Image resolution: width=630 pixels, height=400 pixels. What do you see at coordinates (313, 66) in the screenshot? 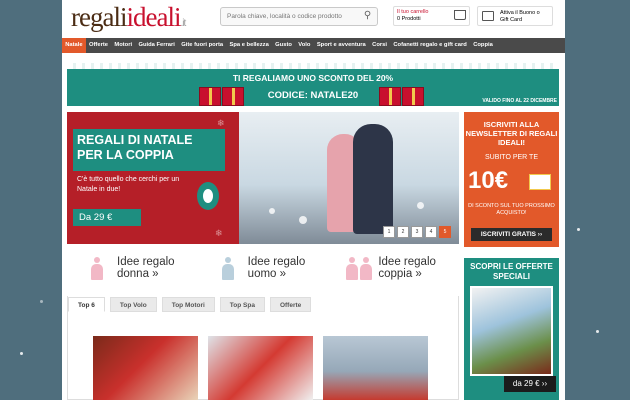
I see `icicles-decoration` at bounding box center [313, 66].